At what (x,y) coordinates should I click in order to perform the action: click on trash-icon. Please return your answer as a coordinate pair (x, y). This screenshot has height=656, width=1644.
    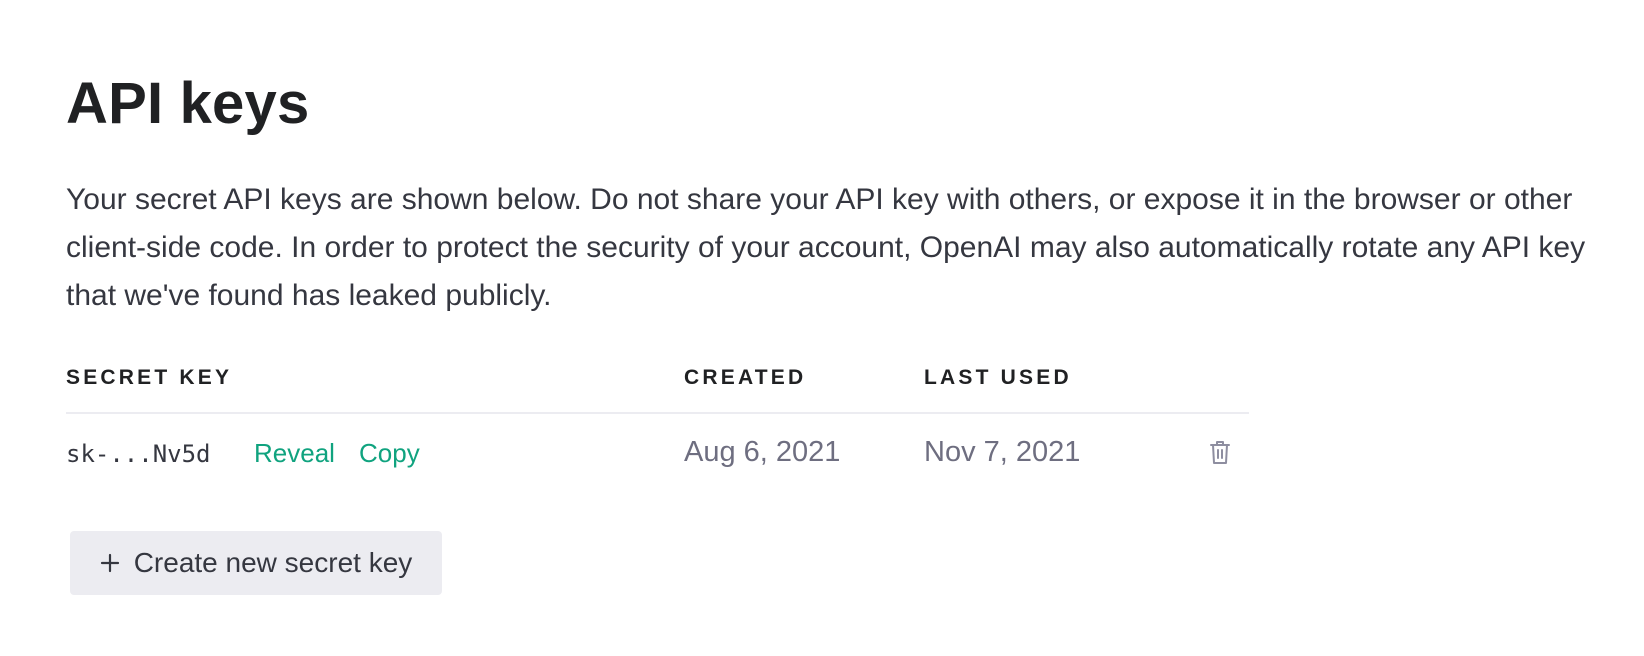
    Looking at the image, I should click on (1220, 452).